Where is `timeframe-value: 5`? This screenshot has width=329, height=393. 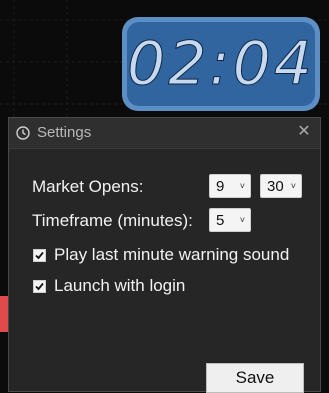
timeframe-value: 5 is located at coordinates (220, 220).